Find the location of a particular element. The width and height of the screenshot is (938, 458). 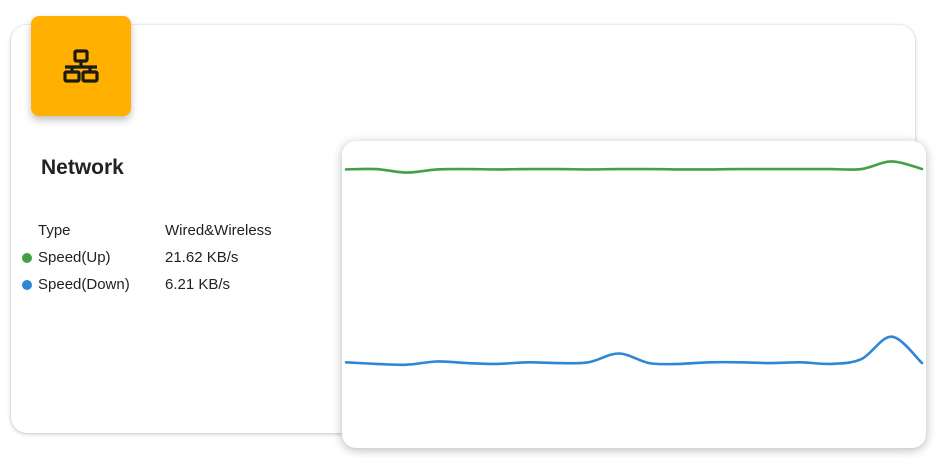

speed-down-value: 6.21 KB/s is located at coordinates (198, 284).